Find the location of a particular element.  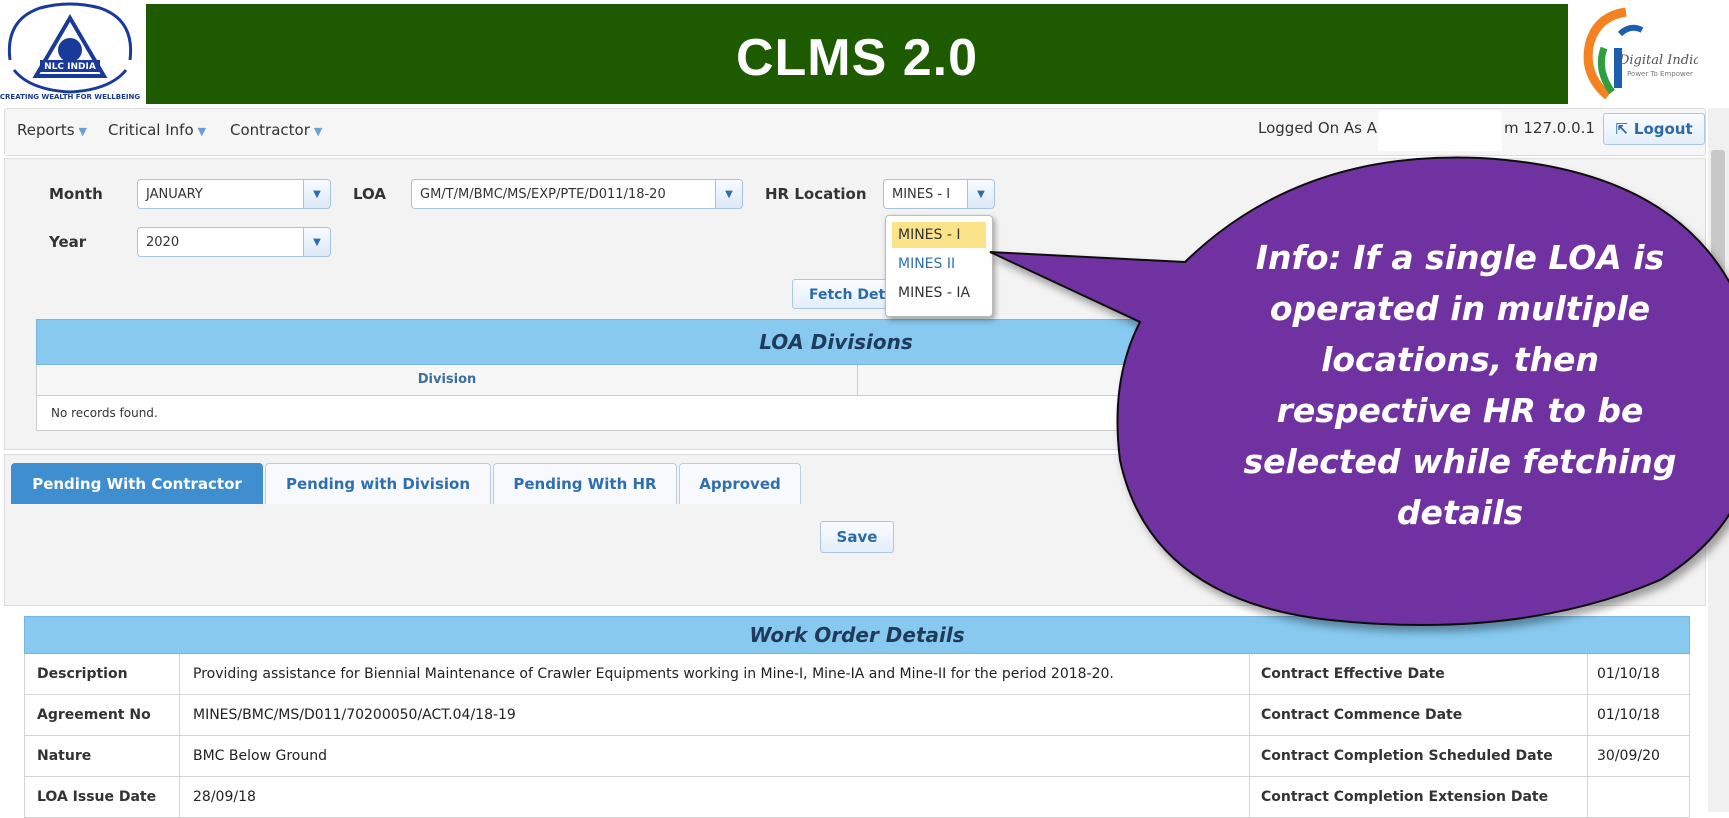

hr-option: MINES II is located at coordinates (939, 264).